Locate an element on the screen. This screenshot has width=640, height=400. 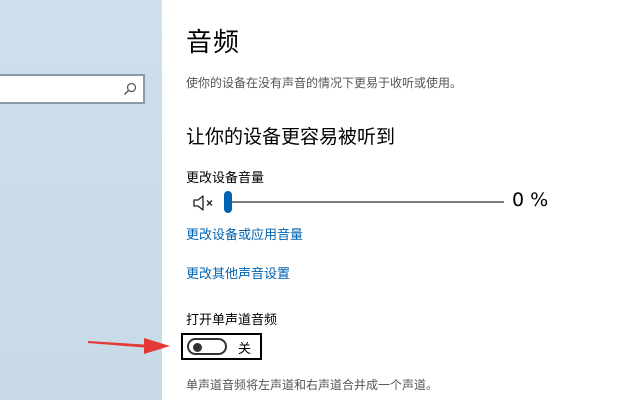
search-input is located at coordinates (72, 89).